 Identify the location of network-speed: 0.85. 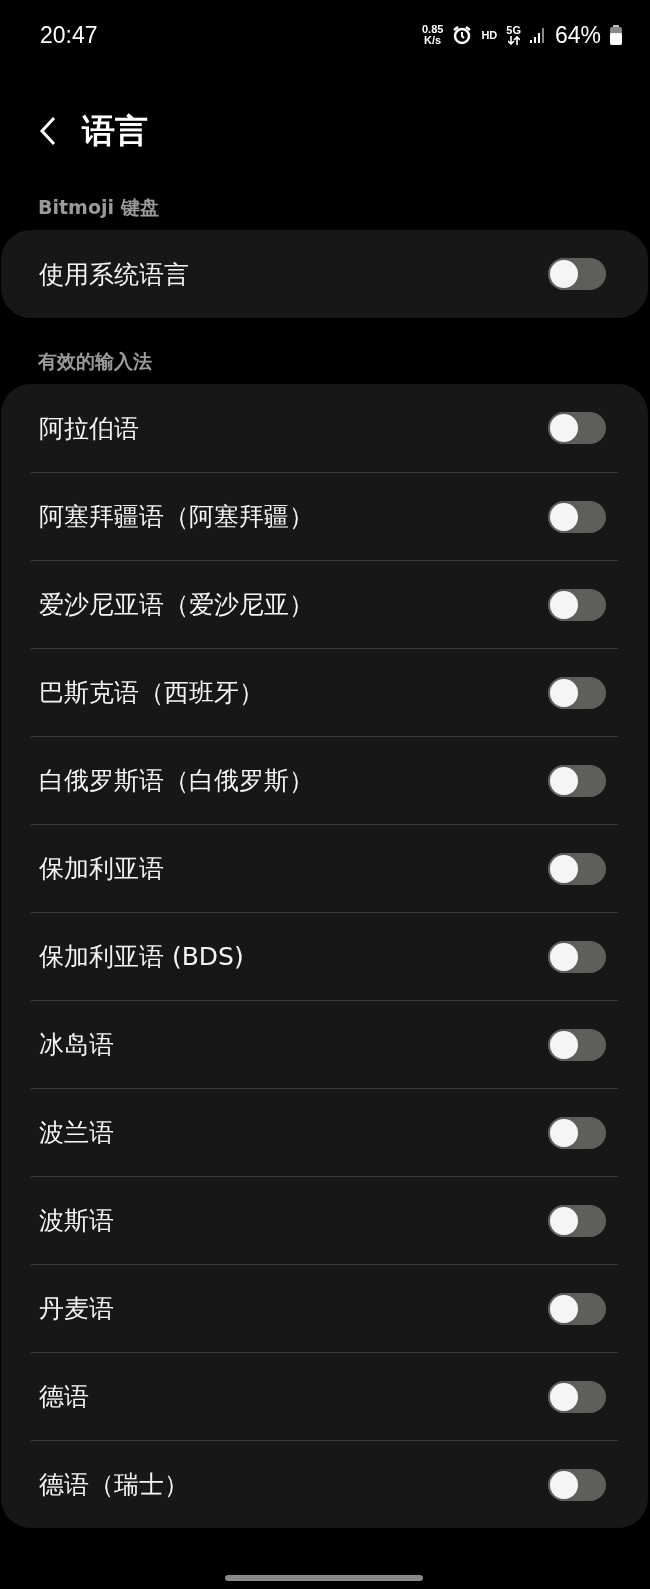
(432, 29).